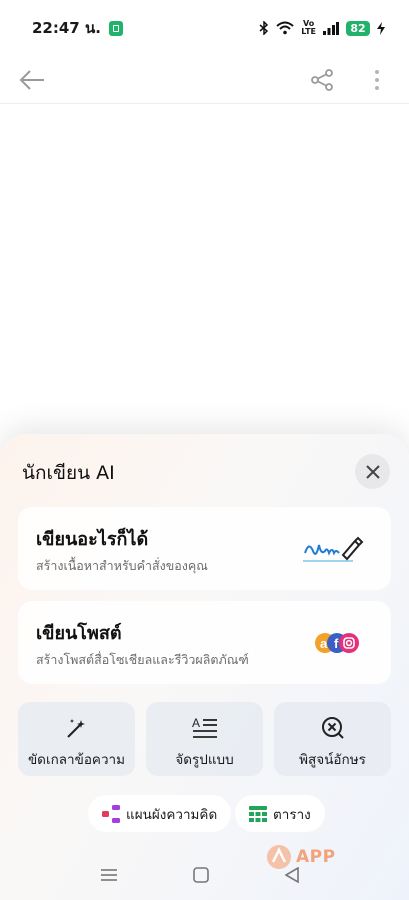 Image resolution: width=409 pixels, height=900 pixels. I want to click on card-subtitle: สร้างเนื้อหาสำหรับคำสั่งของคุณ, so click(122, 565).